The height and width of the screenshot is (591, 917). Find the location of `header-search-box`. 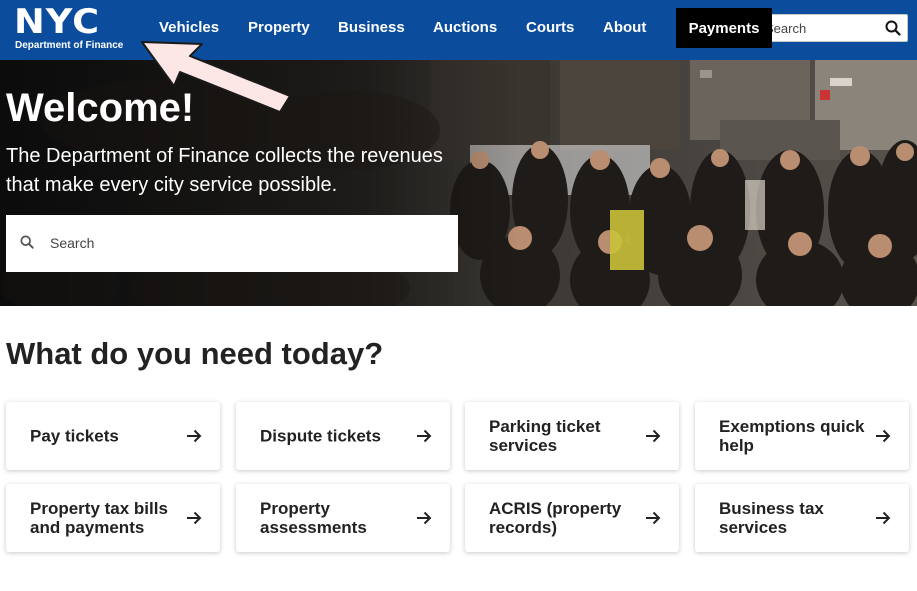

header-search-box is located at coordinates (833, 28).